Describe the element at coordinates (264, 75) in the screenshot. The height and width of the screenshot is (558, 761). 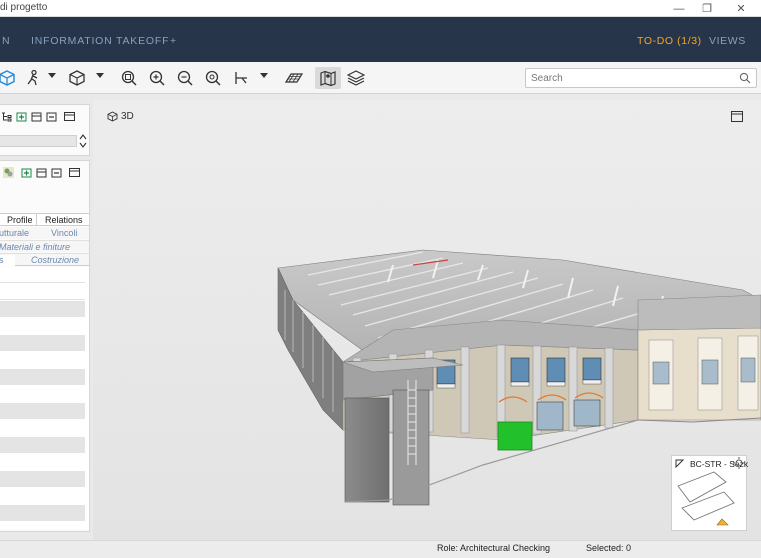
I see `measure-dropdown-caret` at that location.